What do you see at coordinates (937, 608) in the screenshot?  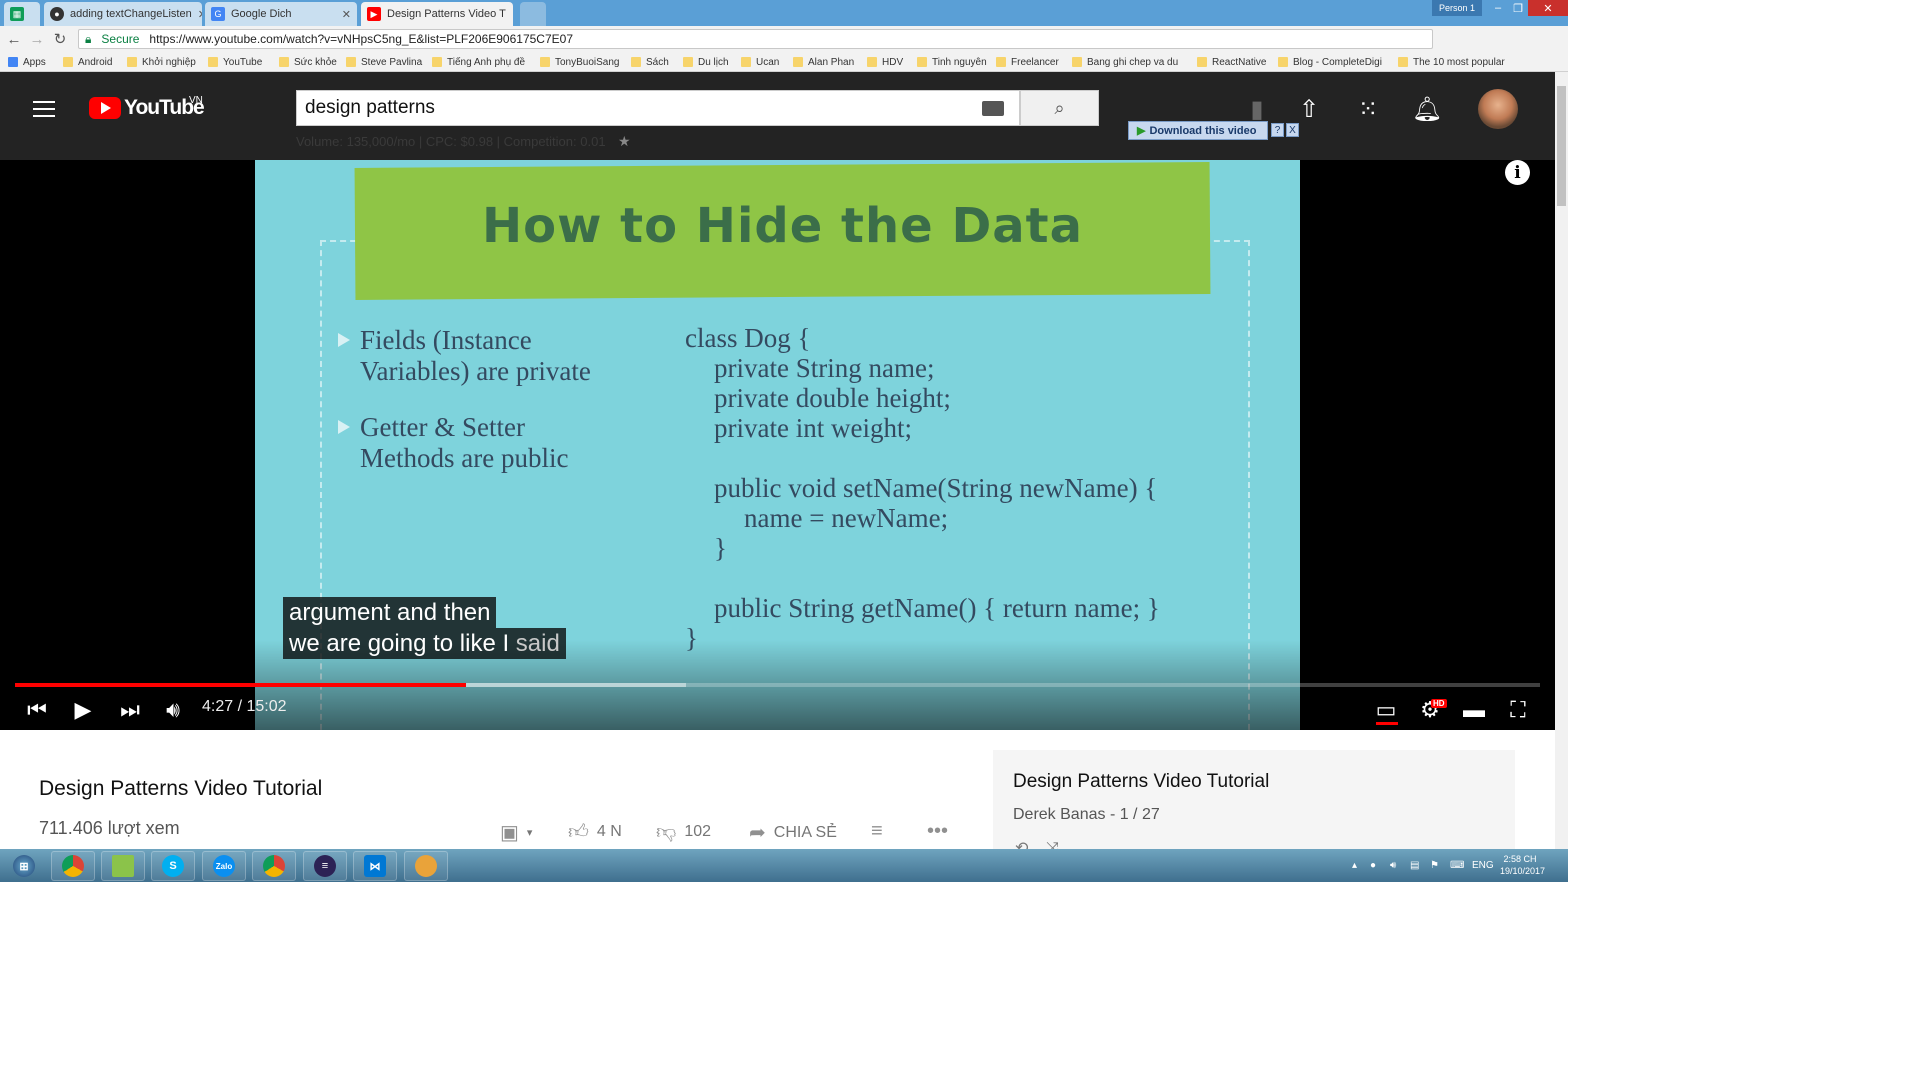 I see `code-line: public String getName() { return name; }` at bounding box center [937, 608].